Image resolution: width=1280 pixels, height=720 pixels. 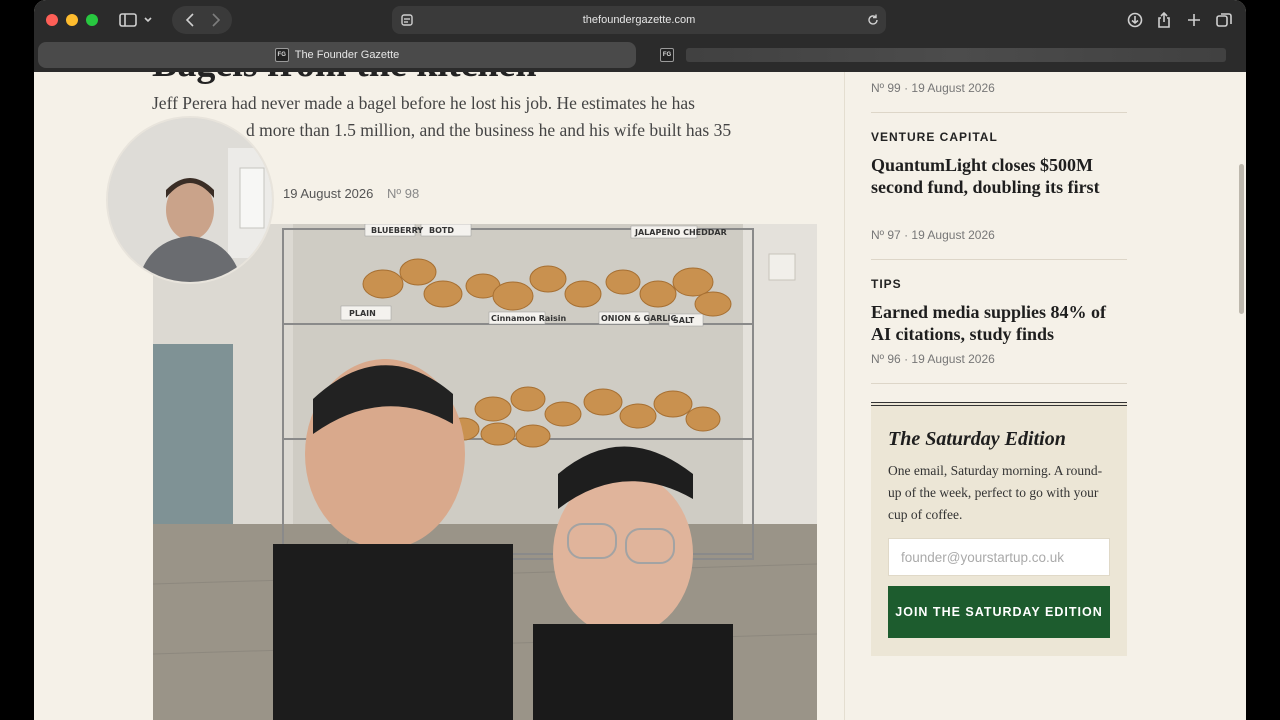 I want to click on downloads-button, so click(x=1135, y=20).